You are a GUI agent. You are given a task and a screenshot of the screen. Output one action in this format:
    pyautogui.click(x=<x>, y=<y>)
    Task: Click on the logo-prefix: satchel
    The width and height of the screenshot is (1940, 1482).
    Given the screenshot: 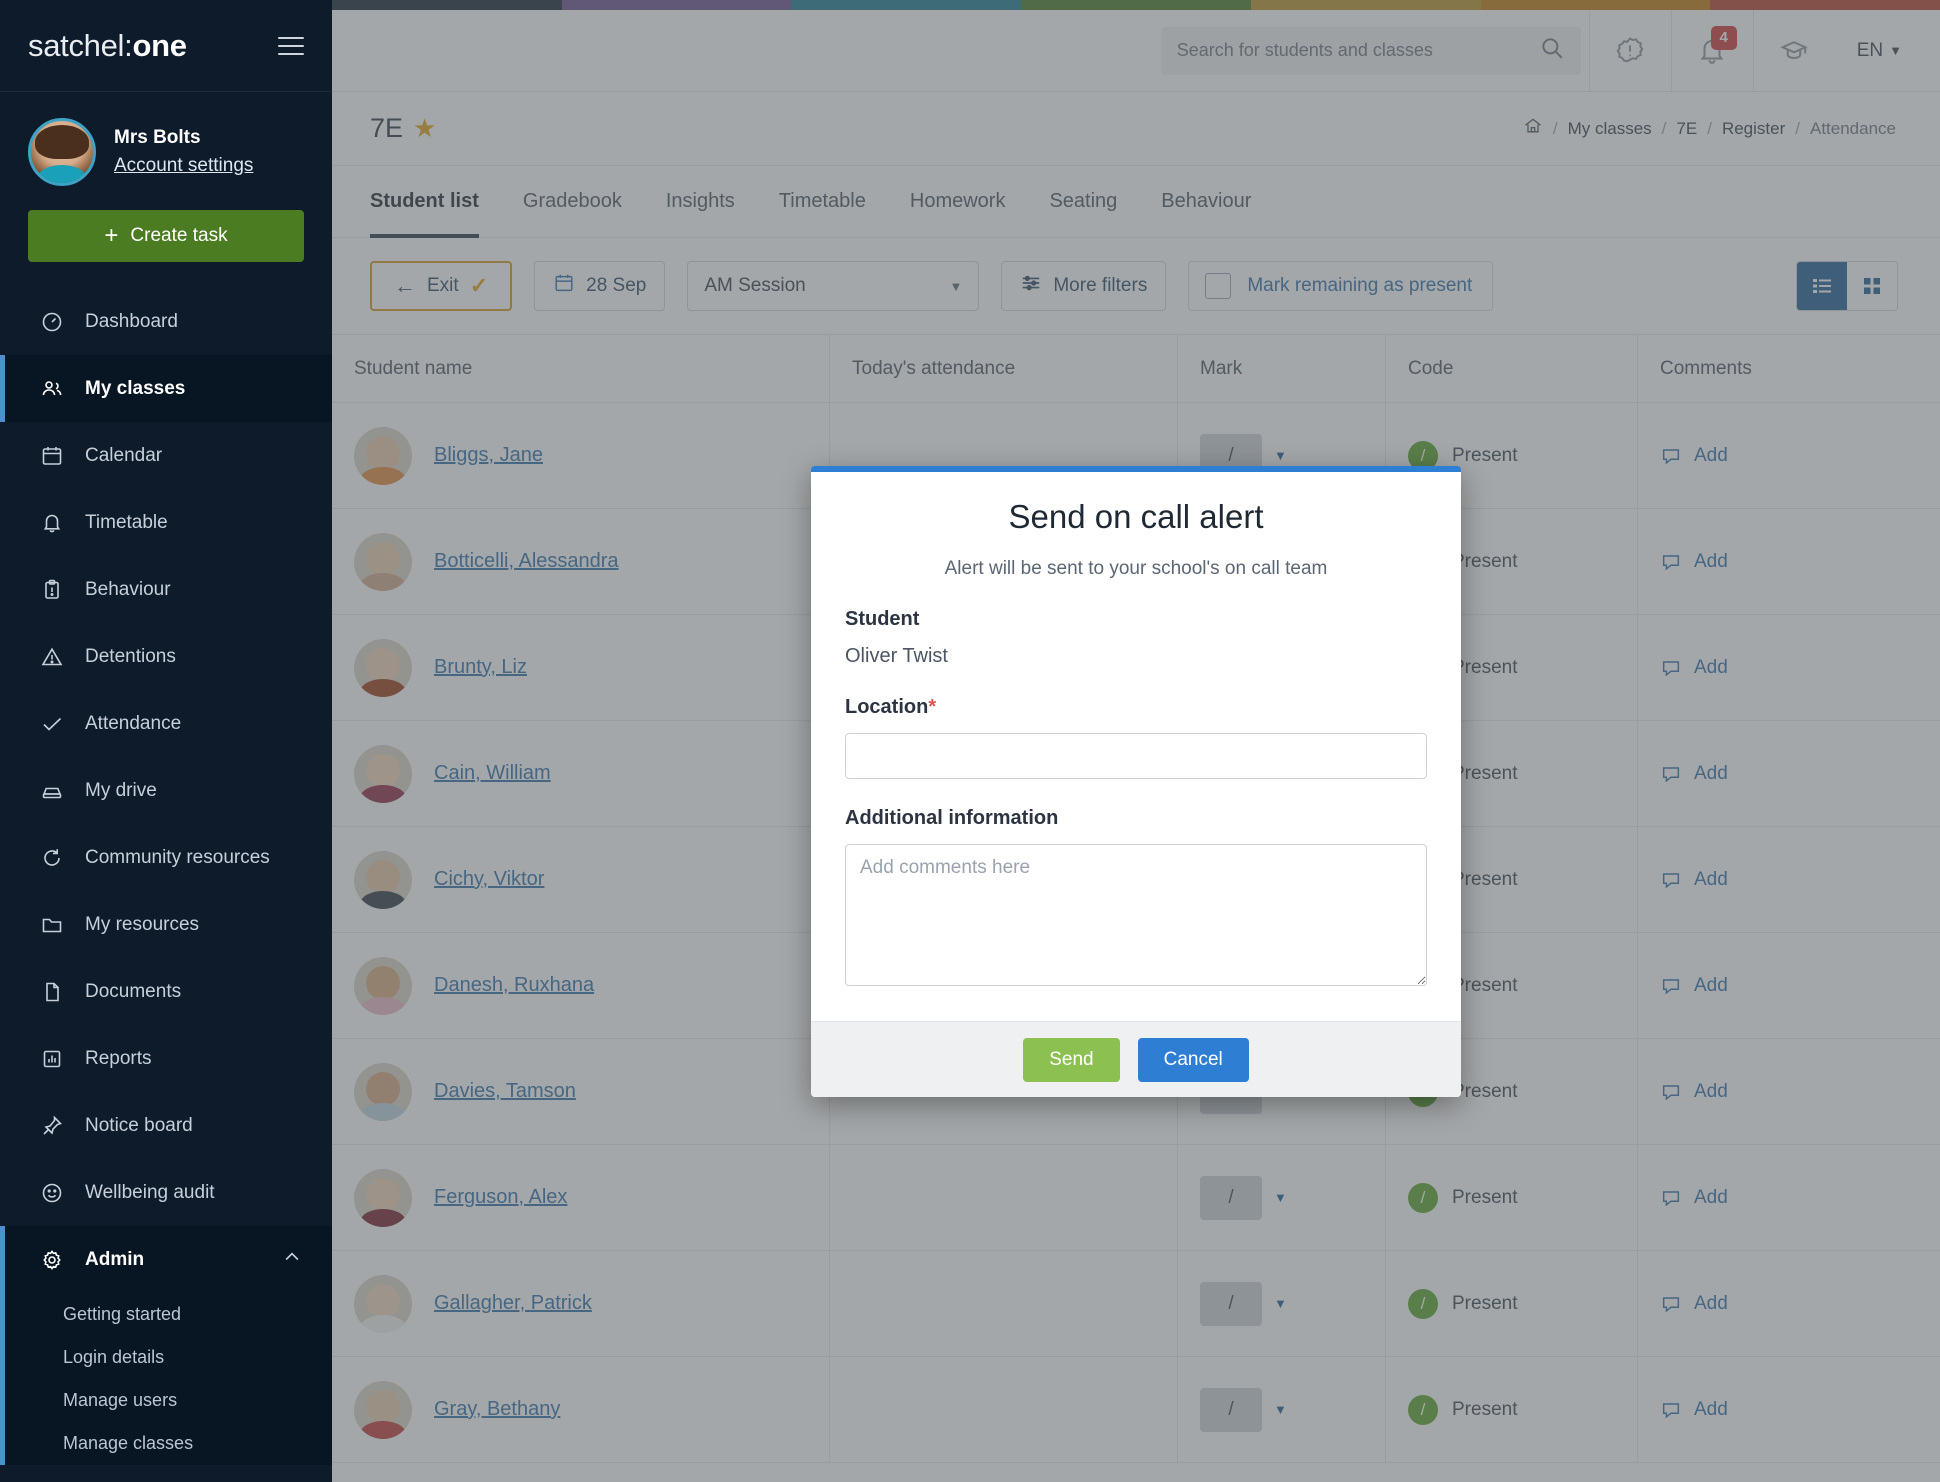 What is the action you would take?
    pyautogui.click(x=76, y=45)
    